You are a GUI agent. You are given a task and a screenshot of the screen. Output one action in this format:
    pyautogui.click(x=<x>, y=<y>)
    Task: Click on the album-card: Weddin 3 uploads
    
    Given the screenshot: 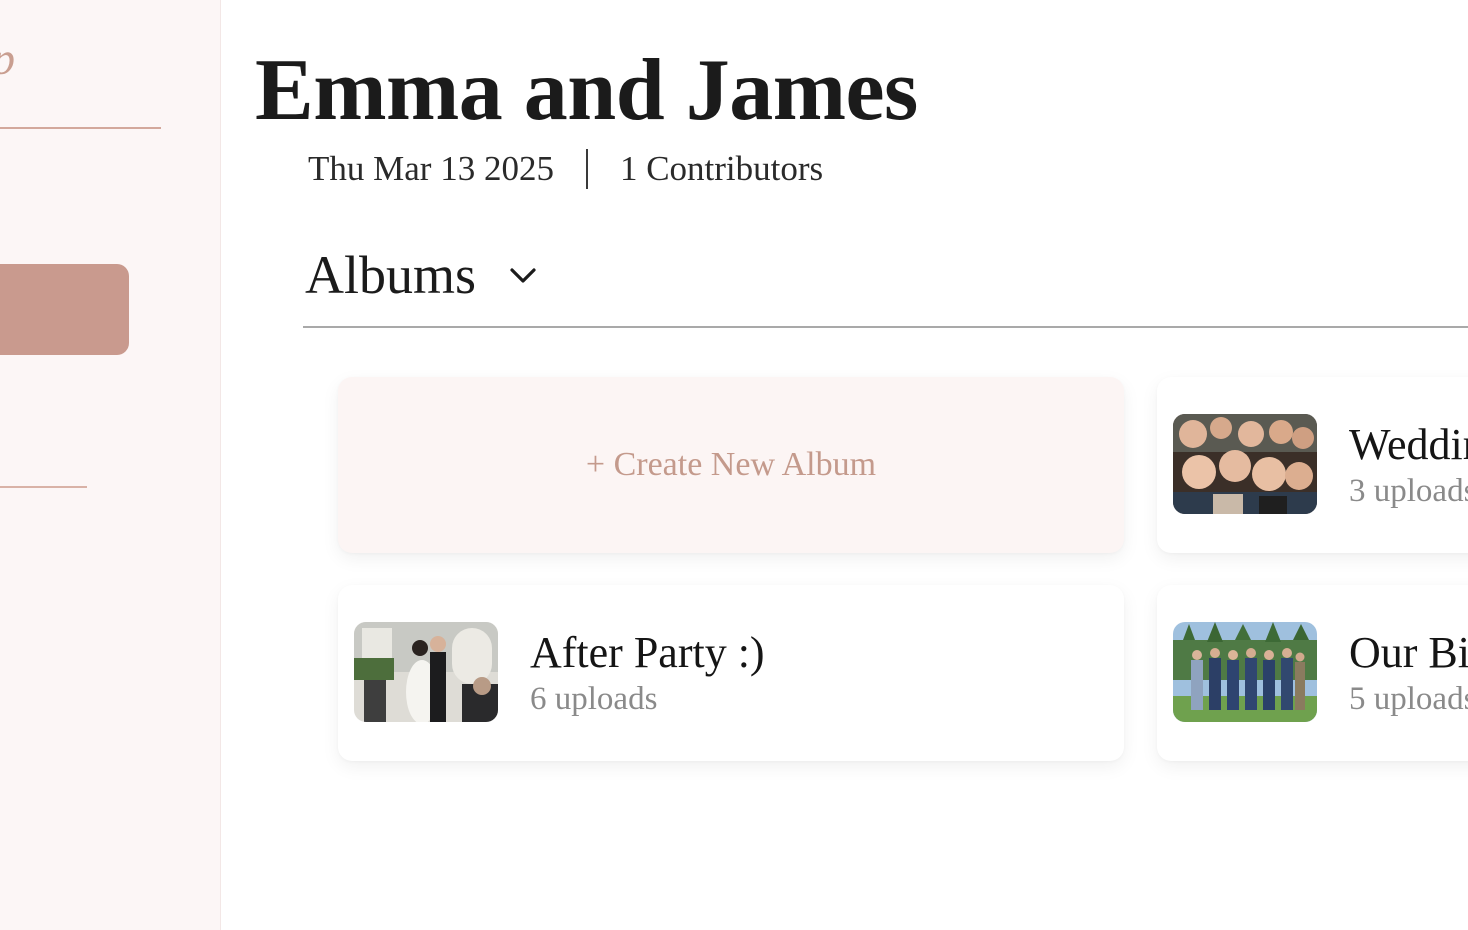 What is the action you would take?
    pyautogui.click(x=1312, y=465)
    